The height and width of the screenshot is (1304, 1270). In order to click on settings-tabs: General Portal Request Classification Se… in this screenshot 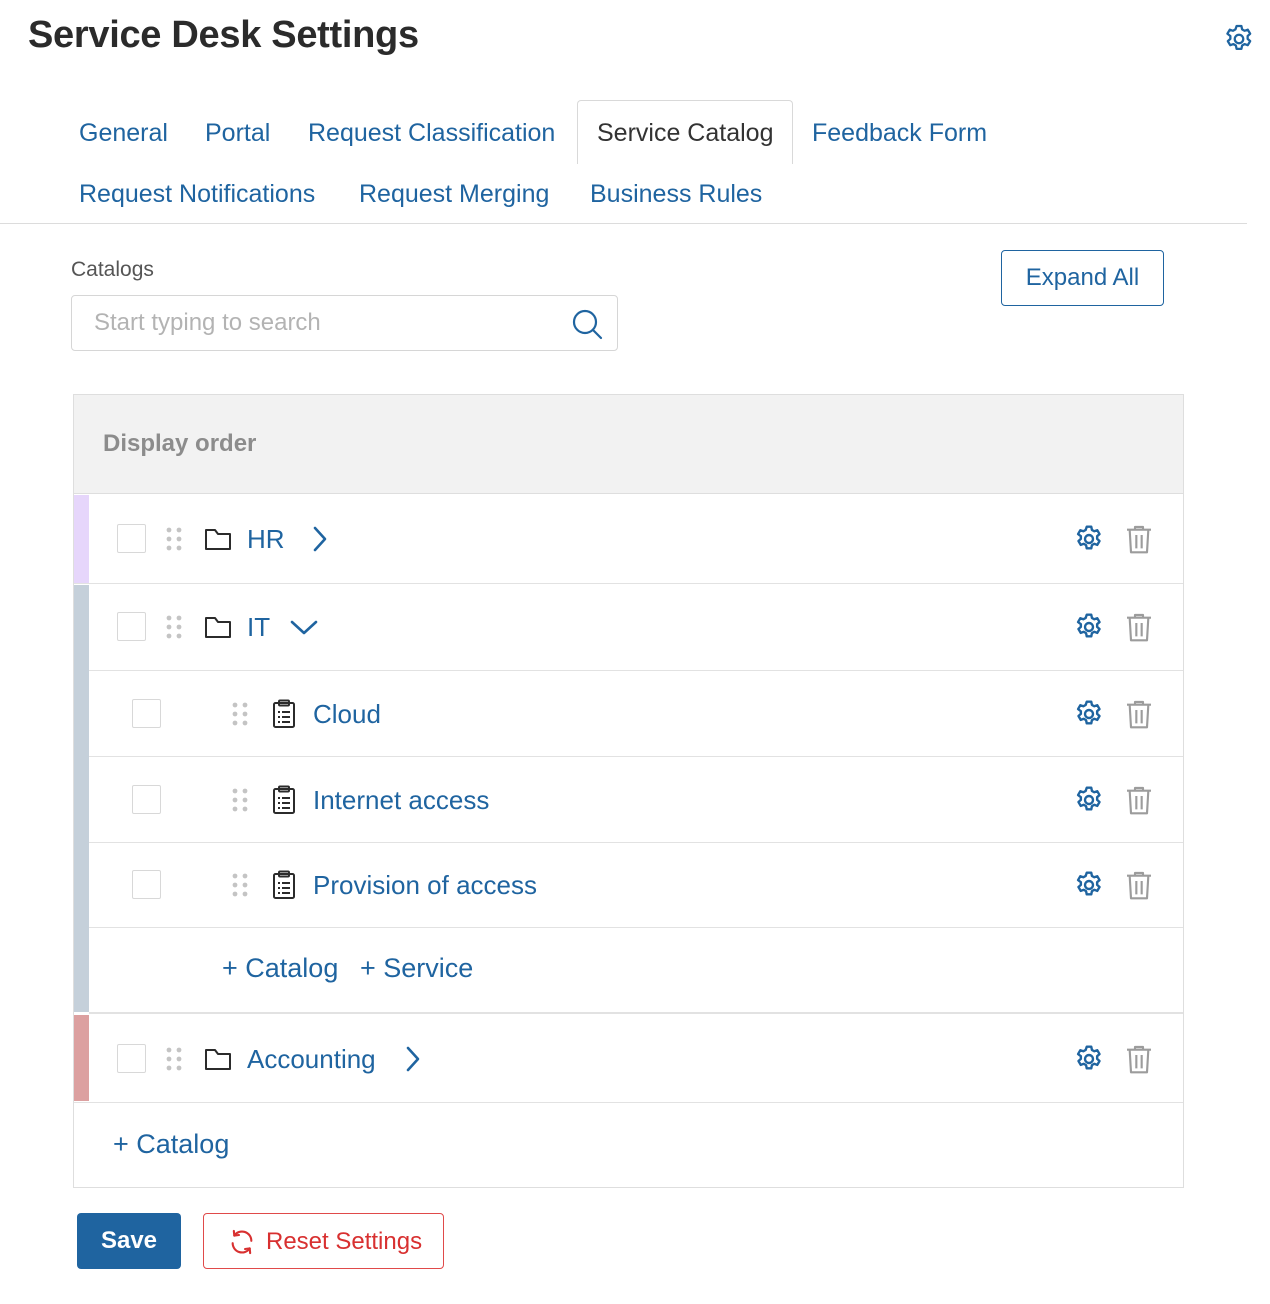, I will do `click(623, 162)`.